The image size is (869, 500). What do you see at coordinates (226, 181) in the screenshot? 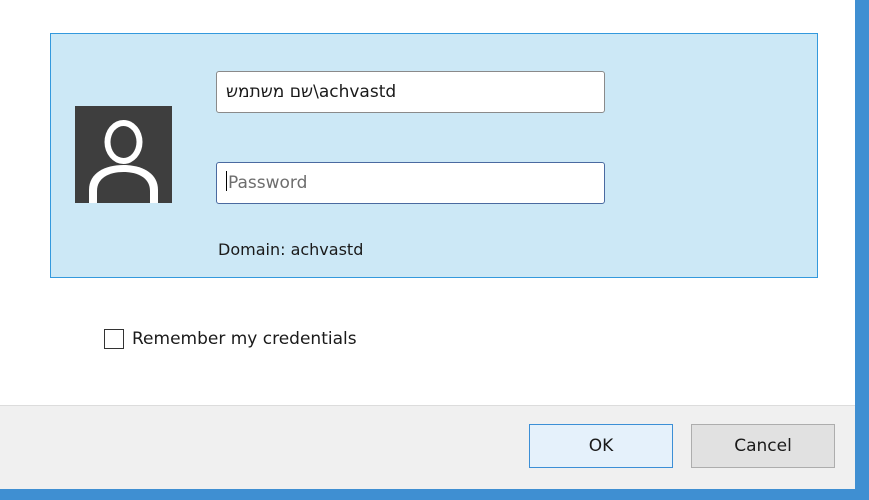
I see `text-caret` at bounding box center [226, 181].